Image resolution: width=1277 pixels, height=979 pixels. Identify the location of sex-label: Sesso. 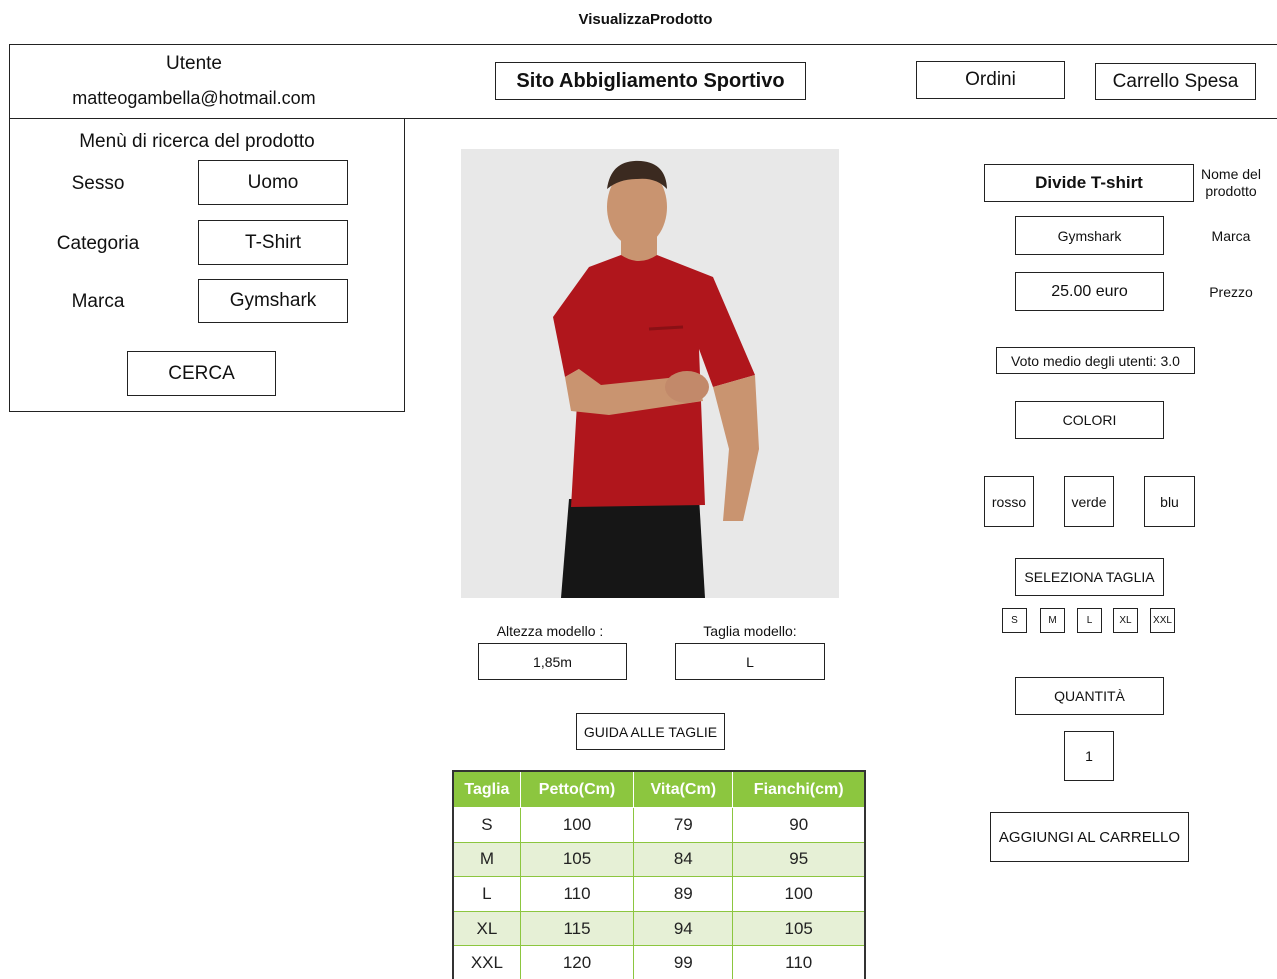
(98, 183).